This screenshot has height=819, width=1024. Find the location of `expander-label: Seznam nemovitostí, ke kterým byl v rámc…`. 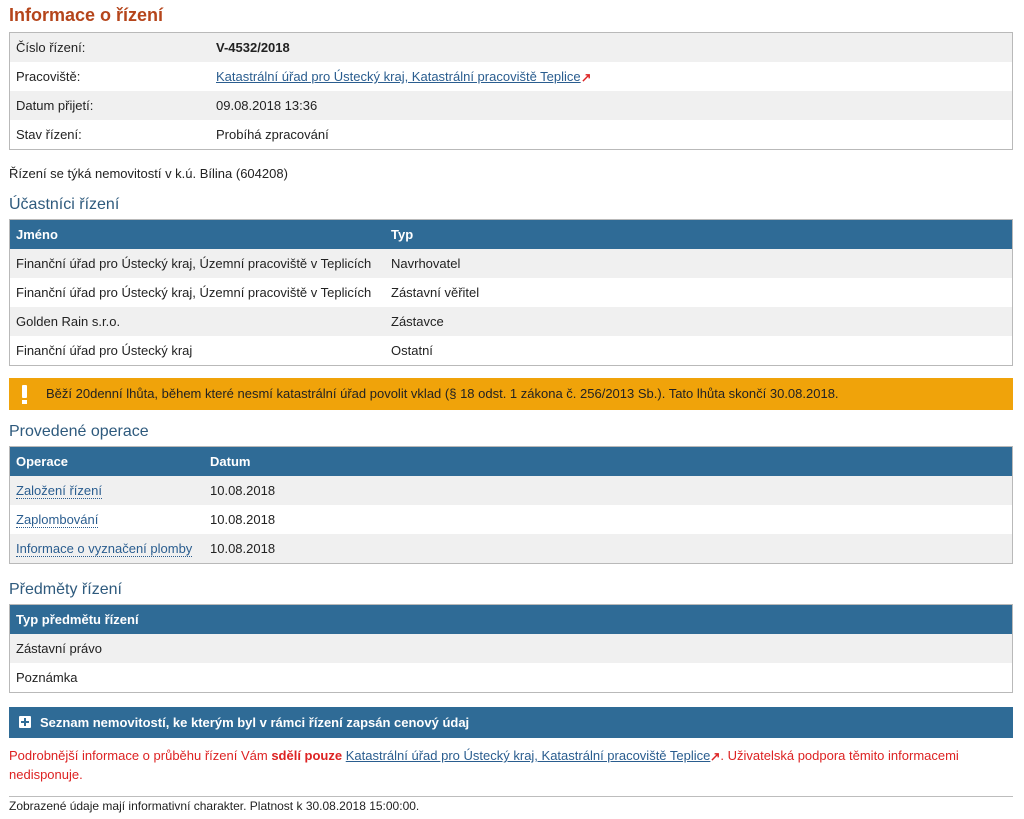

expander-label: Seznam nemovitostí, ke kterým byl v rámc… is located at coordinates (255, 722).